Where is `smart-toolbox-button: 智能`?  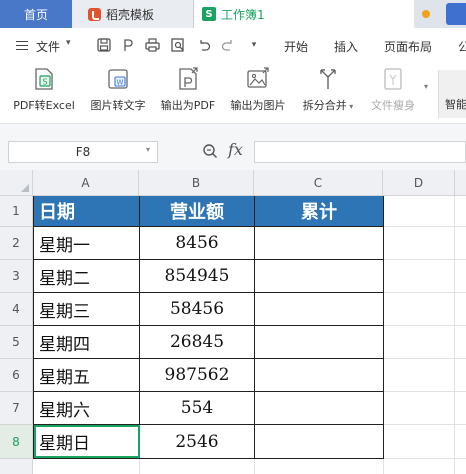 smart-toolbox-button: 智能 is located at coordinates (452, 94).